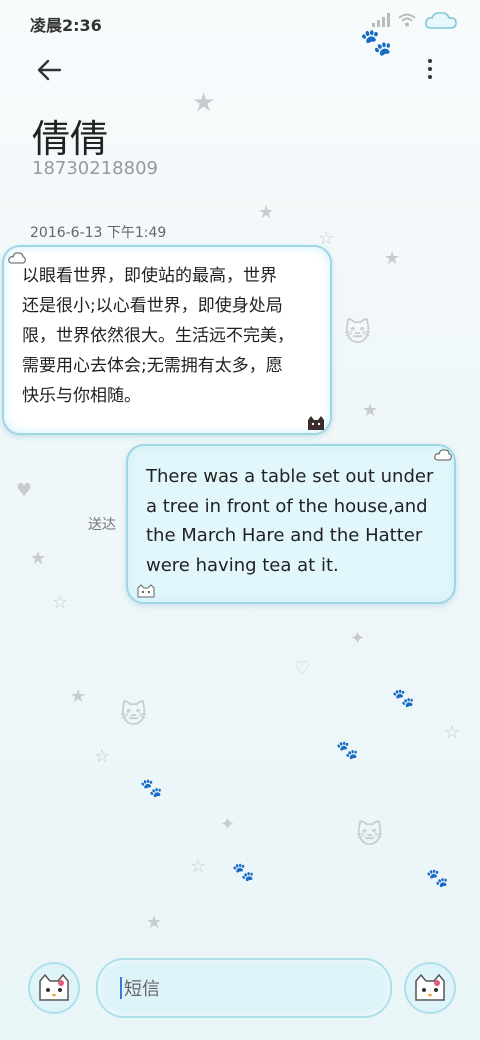  What do you see at coordinates (149, 276) in the screenshot?
I see `message-line: 以眼看世界，即使站的最高，世界` at bounding box center [149, 276].